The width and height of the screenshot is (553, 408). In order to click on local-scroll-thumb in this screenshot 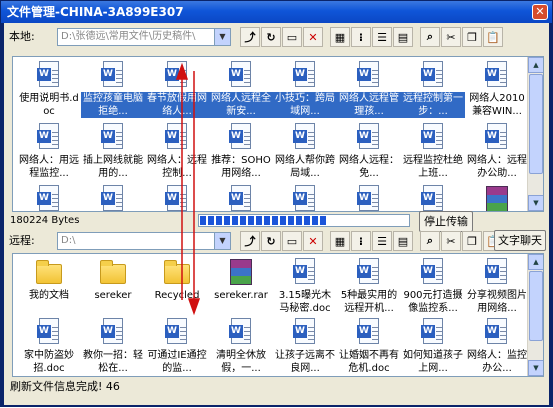, I will do `click(536, 124)`.